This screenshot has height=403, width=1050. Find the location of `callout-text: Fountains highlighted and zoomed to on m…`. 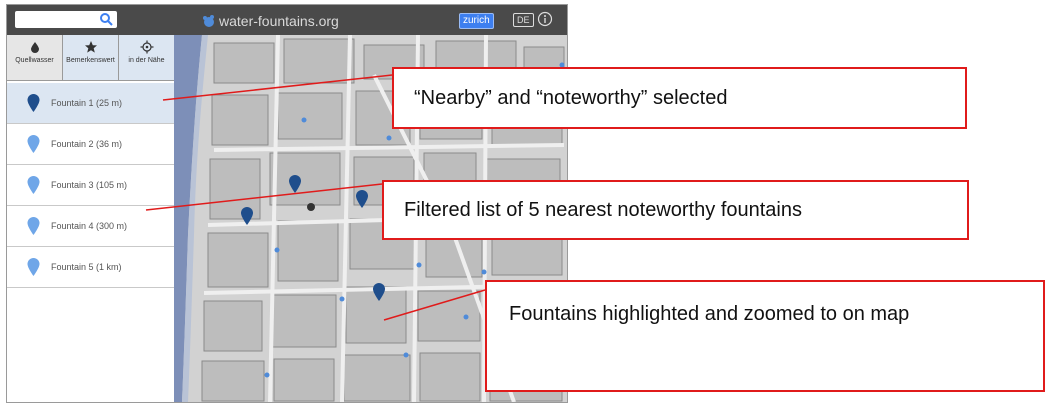

callout-text: Fountains highlighted and zoomed to on m… is located at coordinates (709, 314).